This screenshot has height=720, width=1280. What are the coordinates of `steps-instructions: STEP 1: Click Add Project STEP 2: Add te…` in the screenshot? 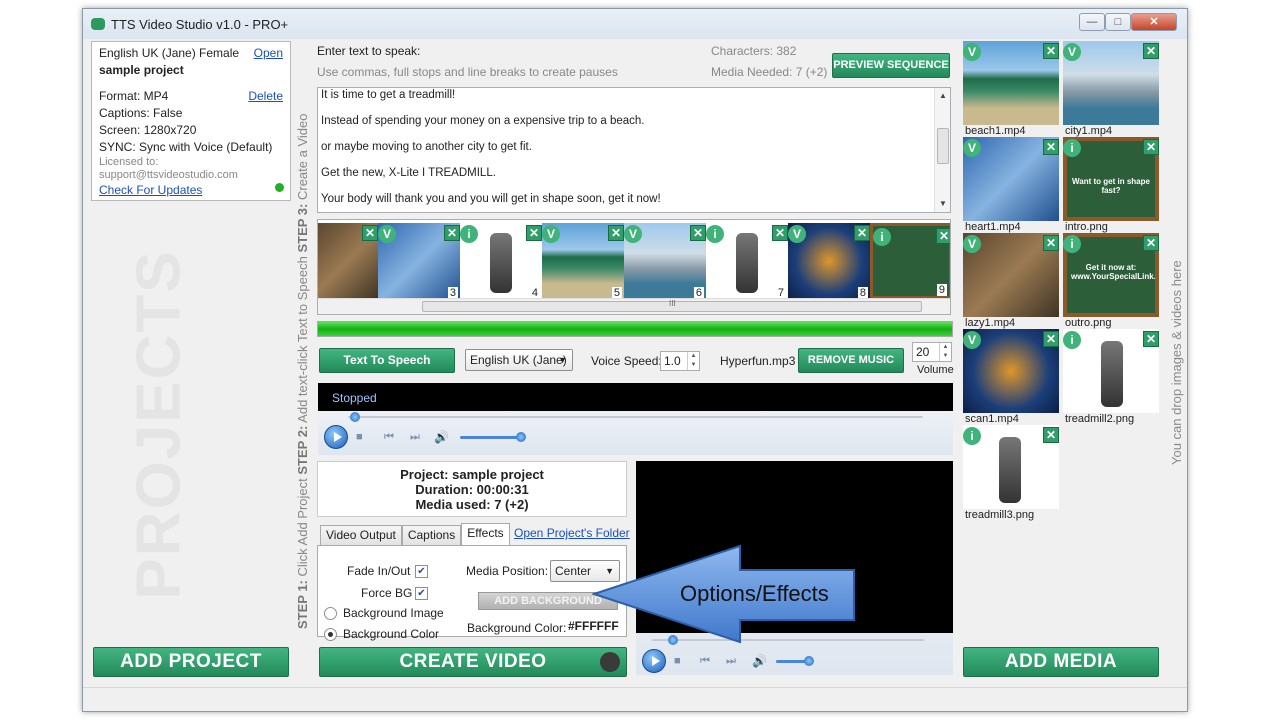 It's located at (302, 371).